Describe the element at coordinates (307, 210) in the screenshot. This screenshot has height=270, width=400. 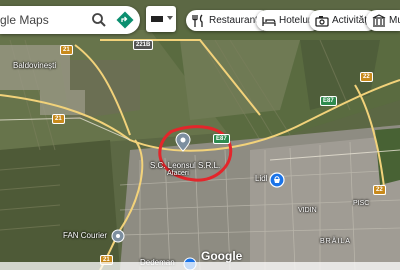
I see `place-label-vidin: VIDIN` at that location.